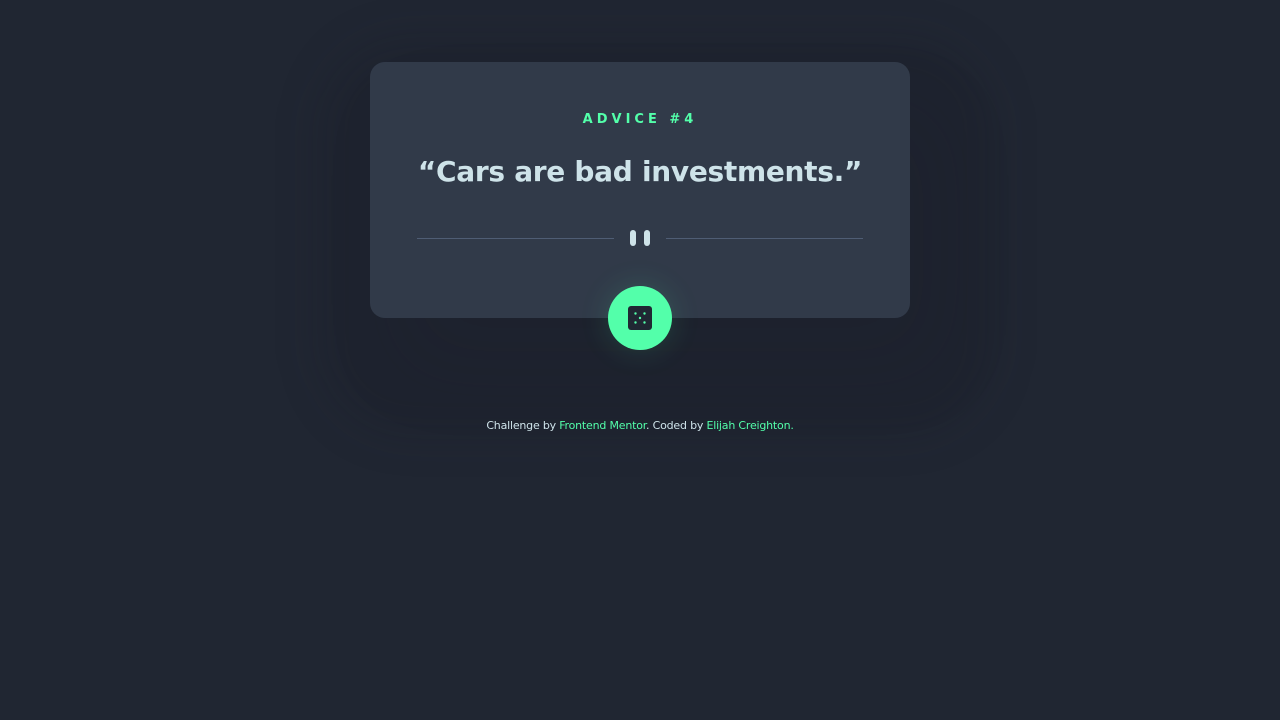 This screenshot has height=720, width=1280. Describe the element at coordinates (523, 425) in the screenshot. I see `attribution-challenge-prefix: Challenge by` at that location.